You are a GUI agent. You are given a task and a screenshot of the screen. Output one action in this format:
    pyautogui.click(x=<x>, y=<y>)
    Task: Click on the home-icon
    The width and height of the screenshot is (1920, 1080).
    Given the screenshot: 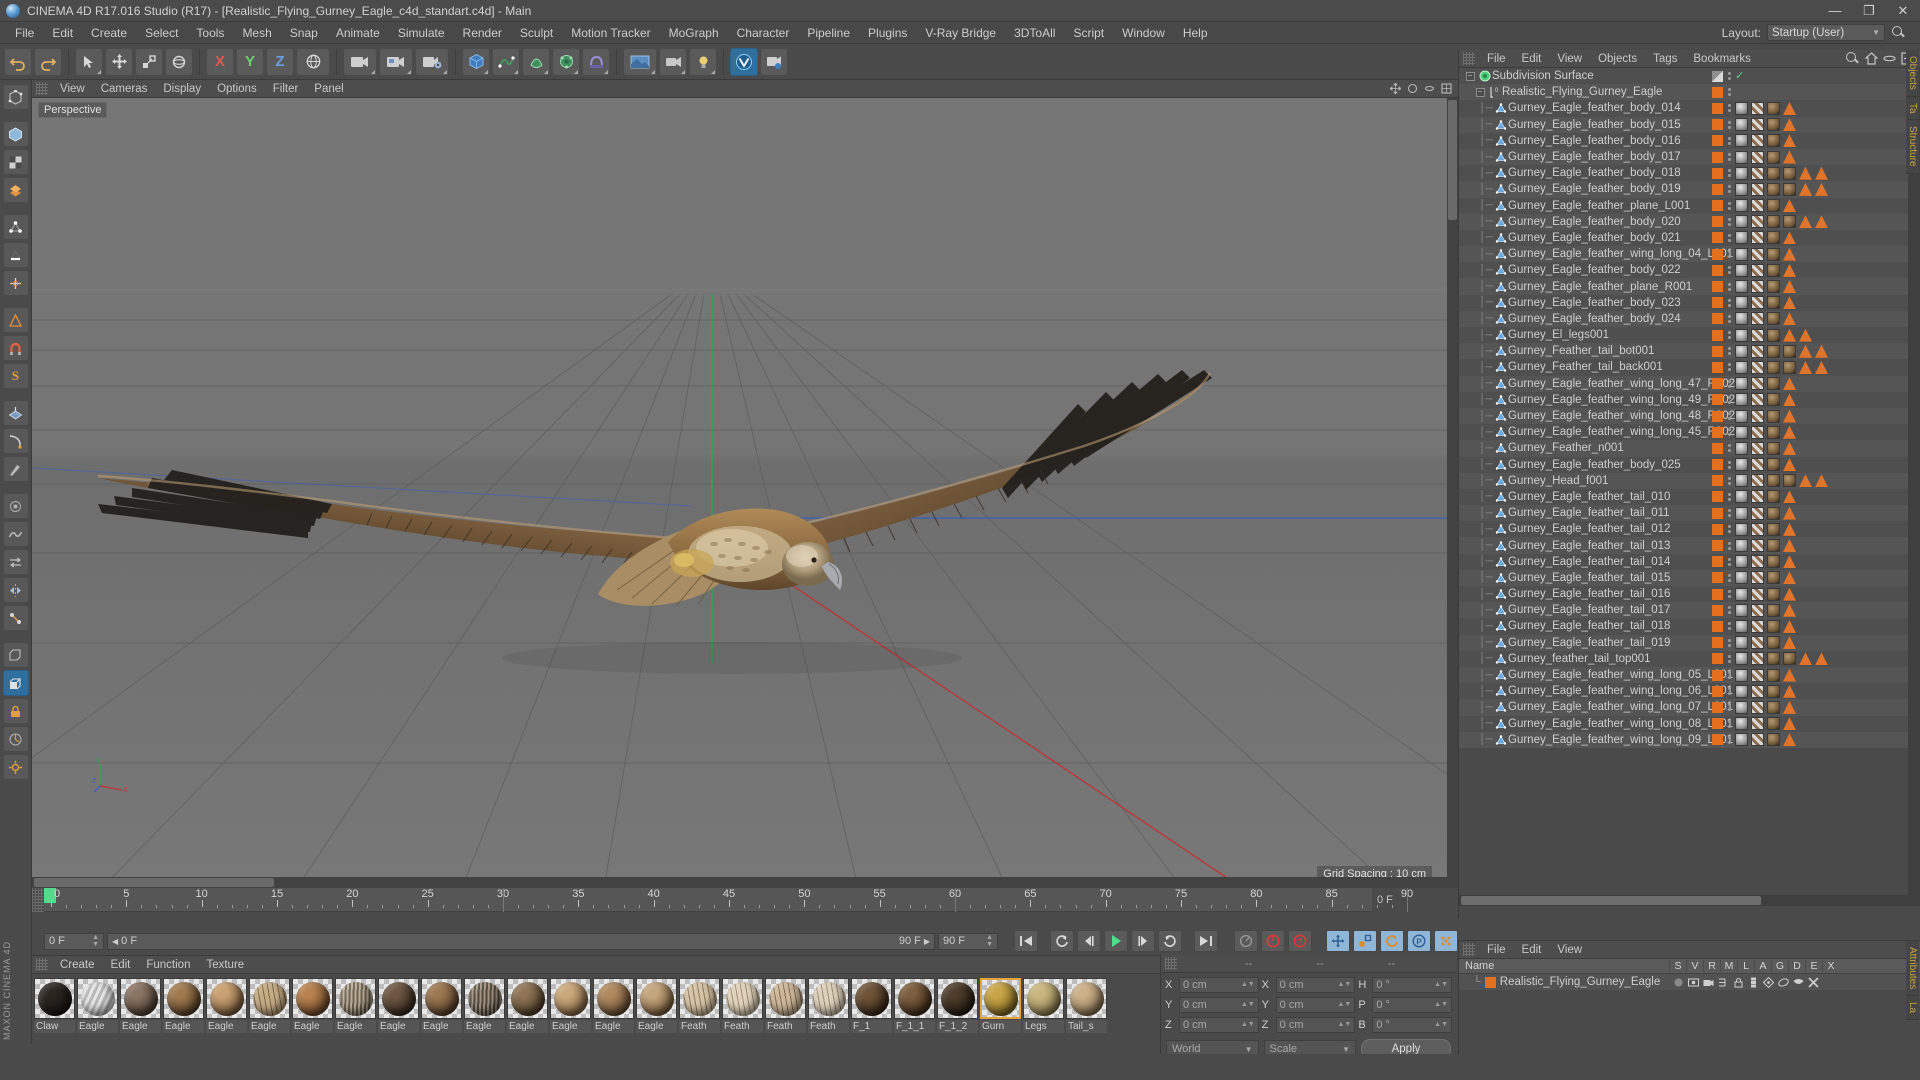 What is the action you would take?
    pyautogui.click(x=1871, y=58)
    